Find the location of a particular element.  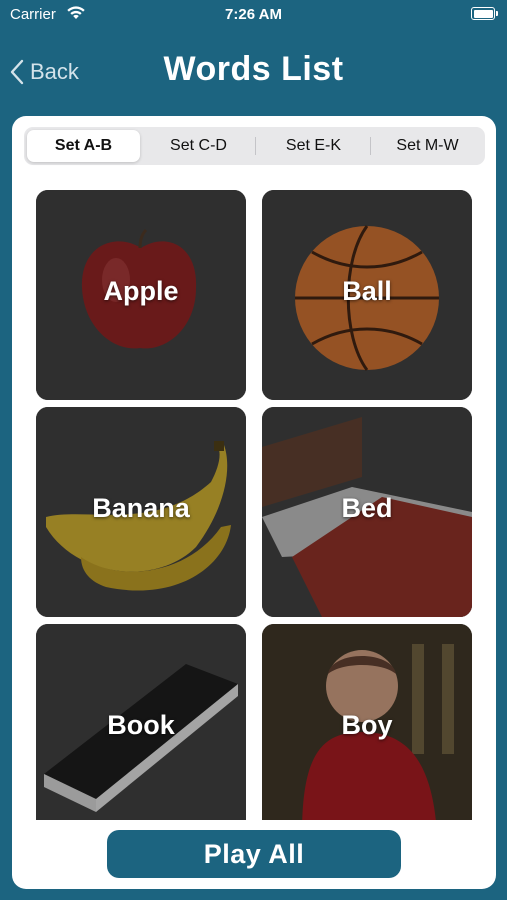

set-segmented-control: Set A-B Set C-D Set E-K Set M-W is located at coordinates (254, 146).